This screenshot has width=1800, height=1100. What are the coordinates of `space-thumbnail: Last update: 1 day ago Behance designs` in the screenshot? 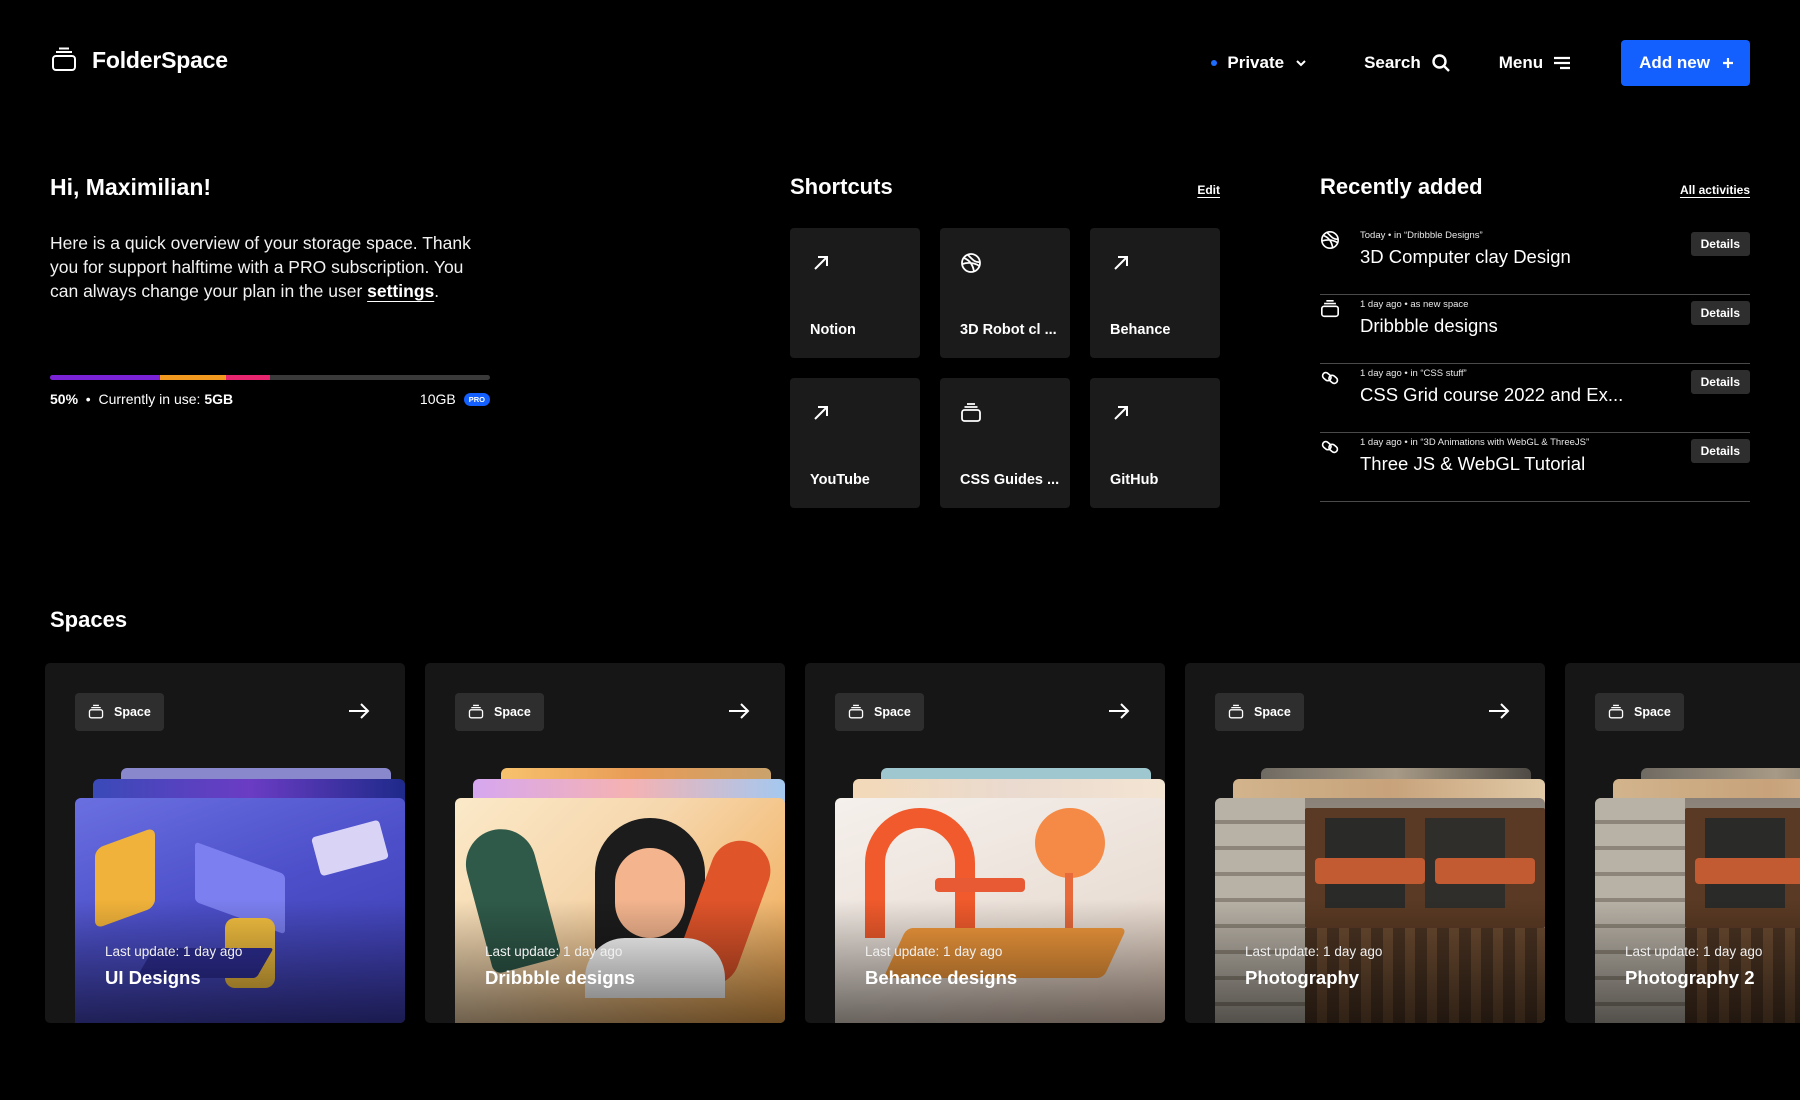 It's located at (1000, 910).